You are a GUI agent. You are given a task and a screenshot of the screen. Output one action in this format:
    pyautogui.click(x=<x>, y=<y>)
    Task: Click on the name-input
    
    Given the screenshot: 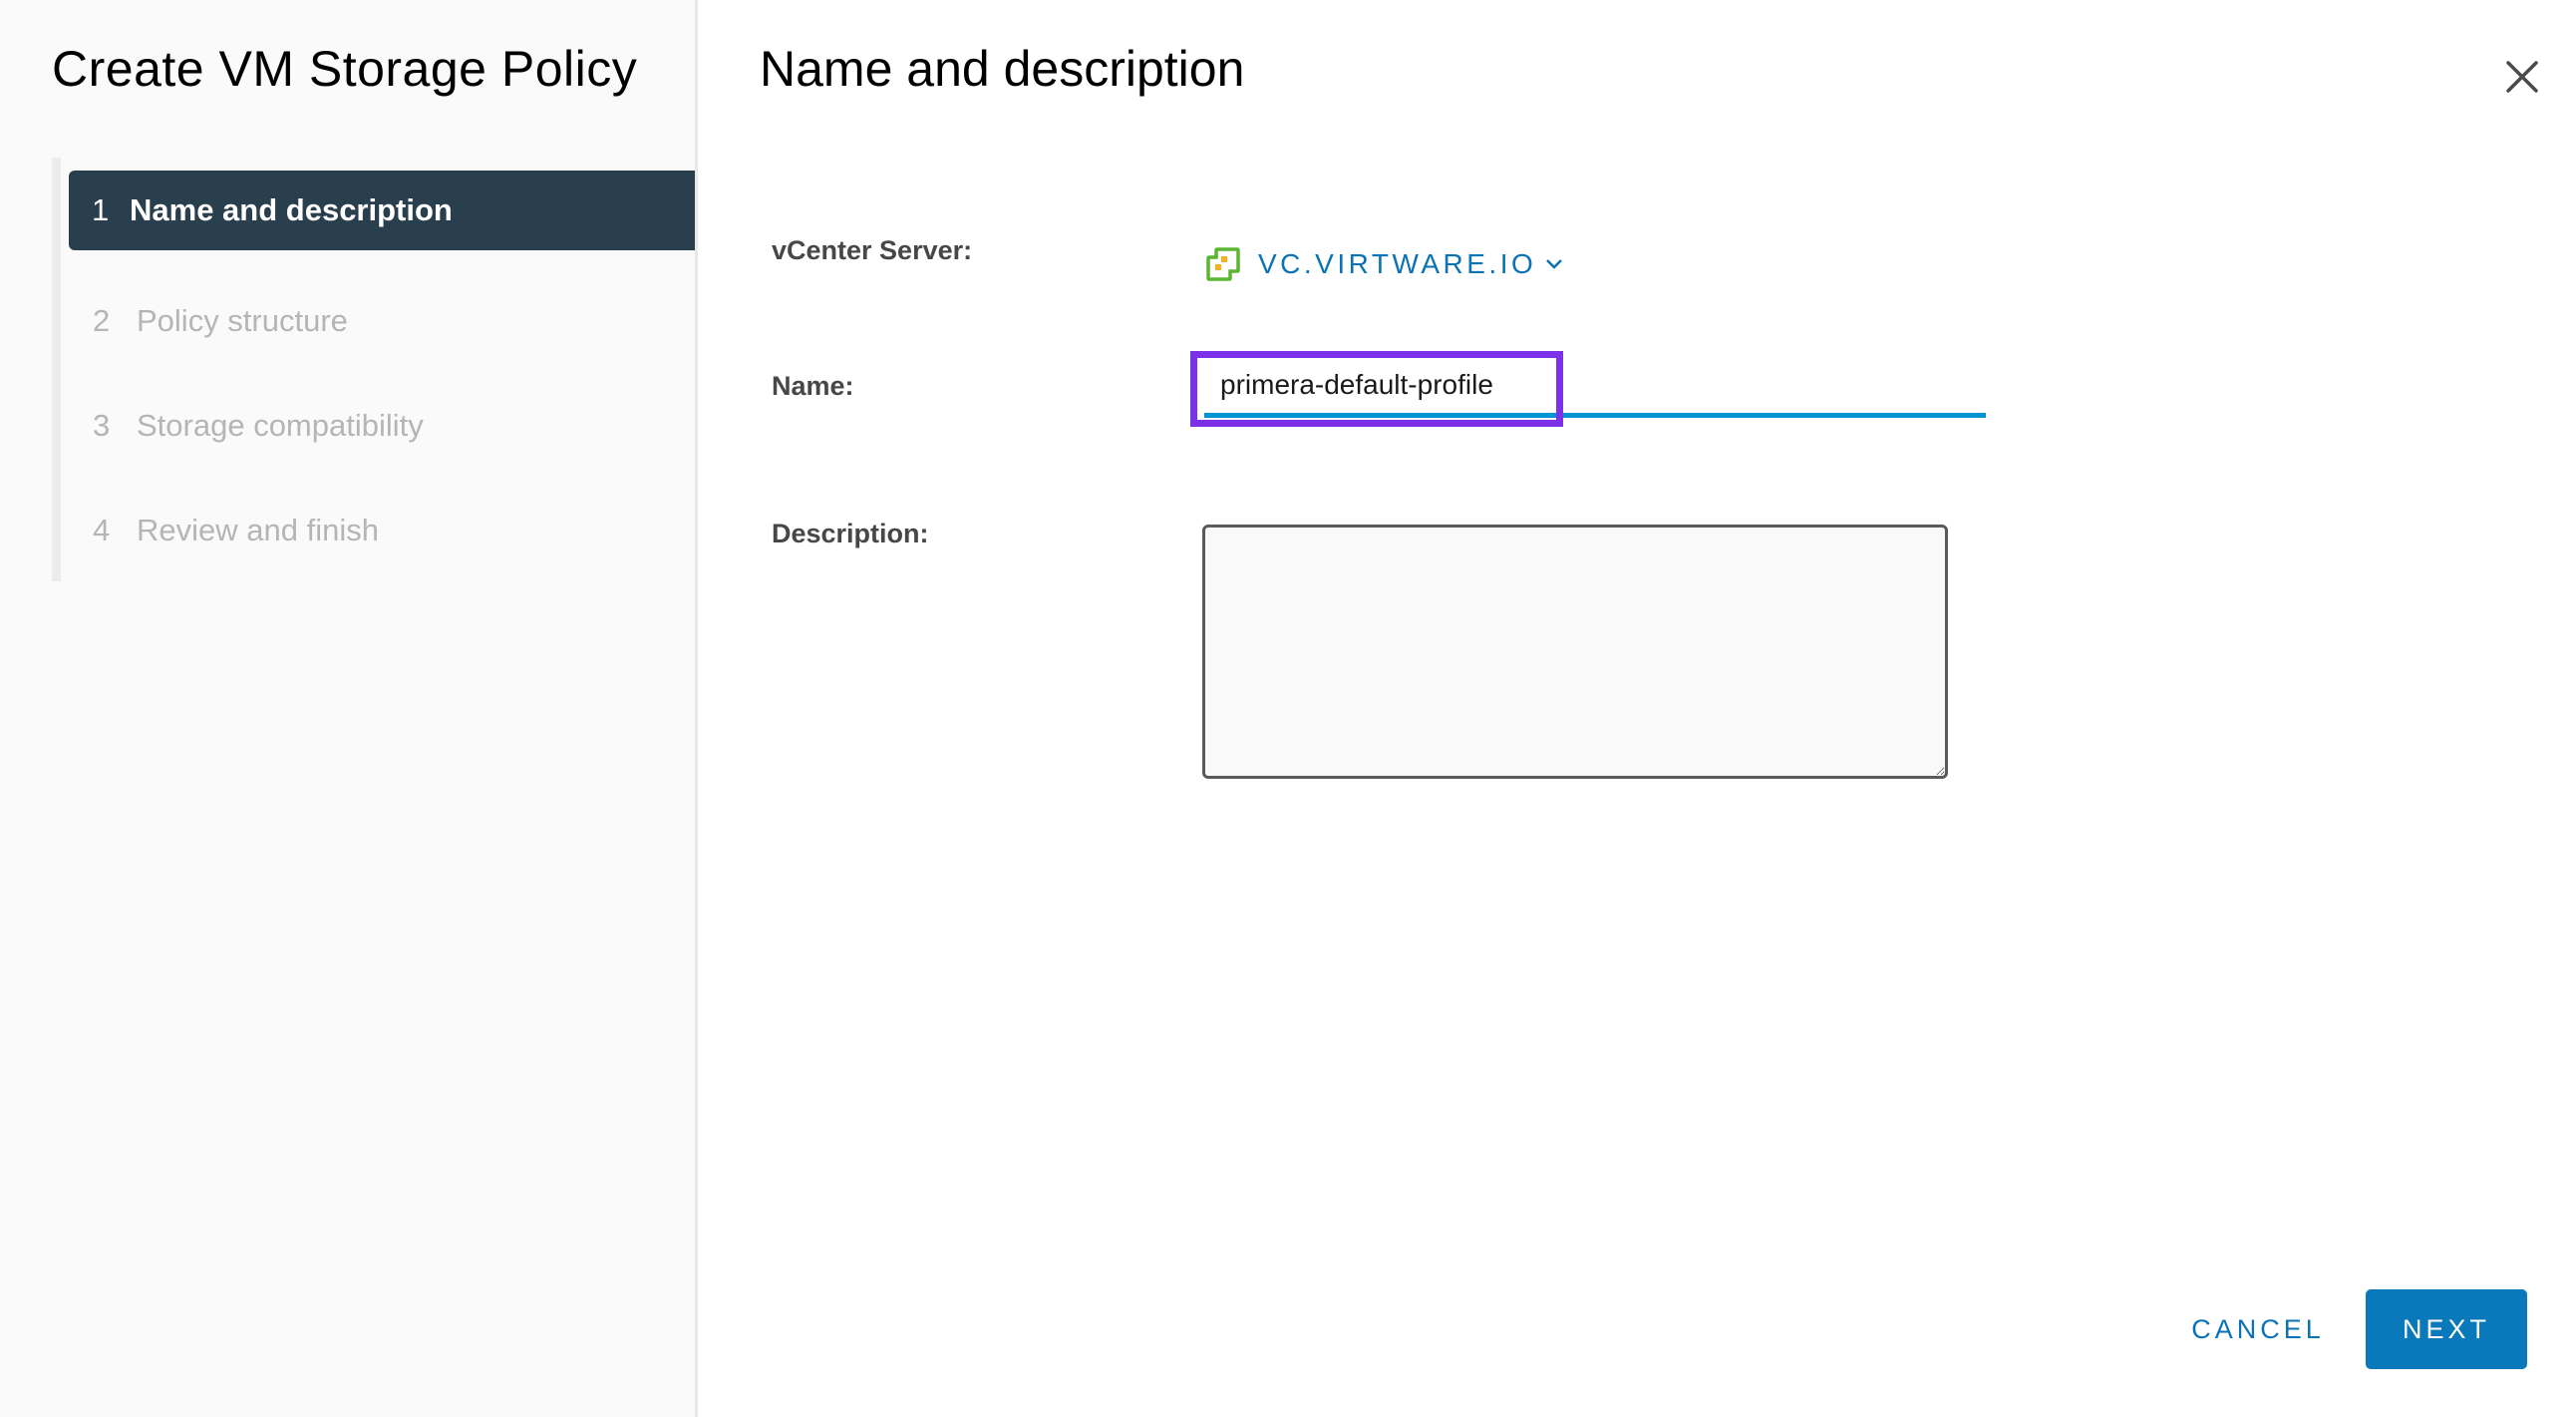 What is the action you would take?
    pyautogui.click(x=1595, y=387)
    